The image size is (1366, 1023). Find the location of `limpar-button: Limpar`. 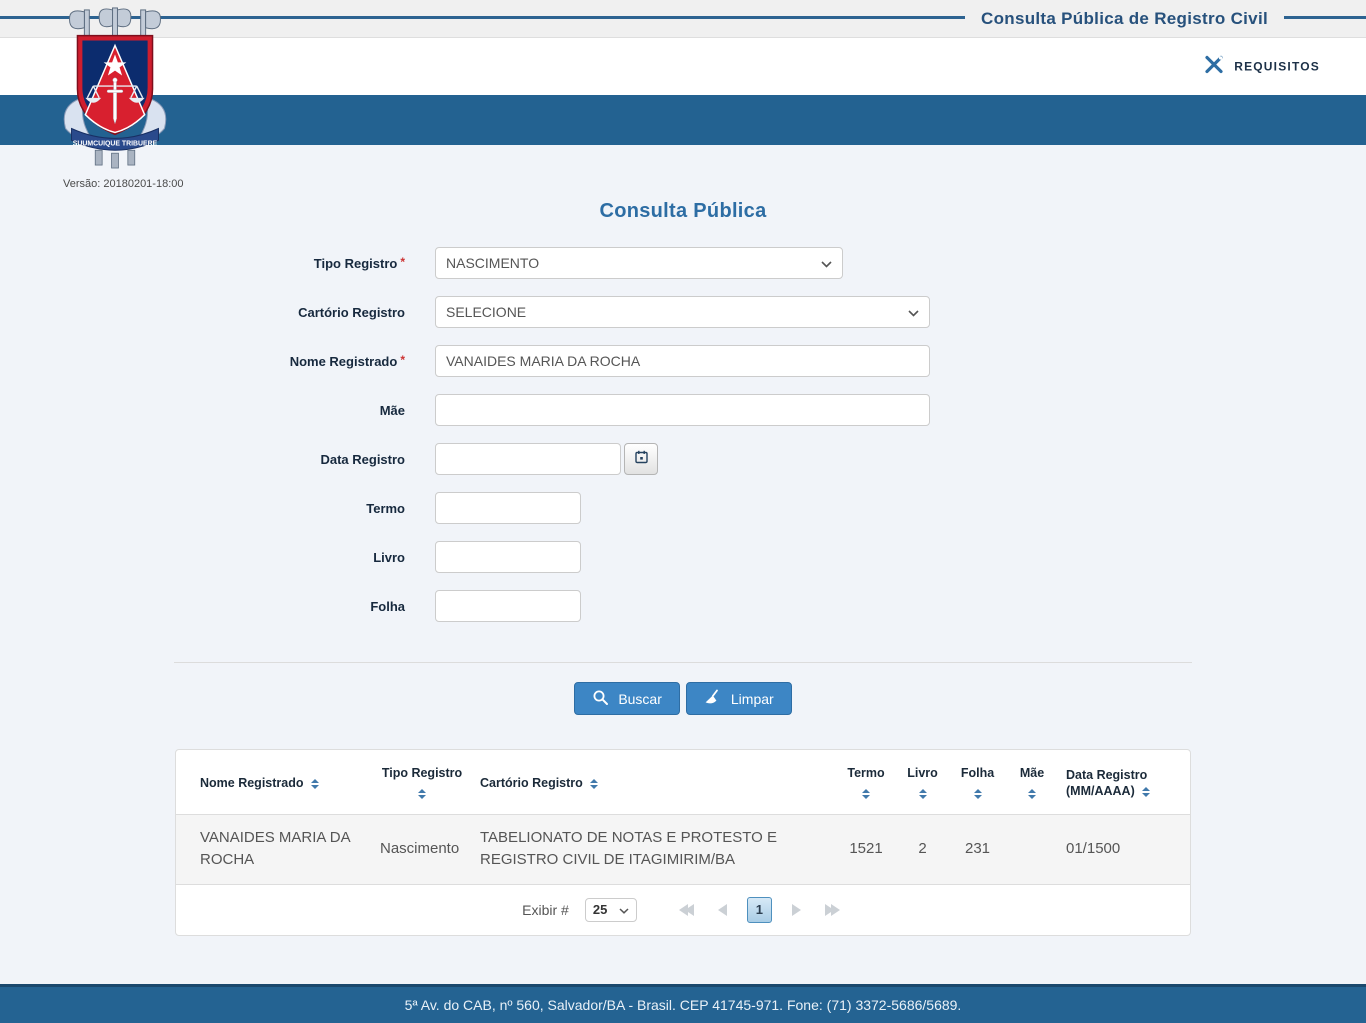

limpar-button: Limpar is located at coordinates (738, 698).